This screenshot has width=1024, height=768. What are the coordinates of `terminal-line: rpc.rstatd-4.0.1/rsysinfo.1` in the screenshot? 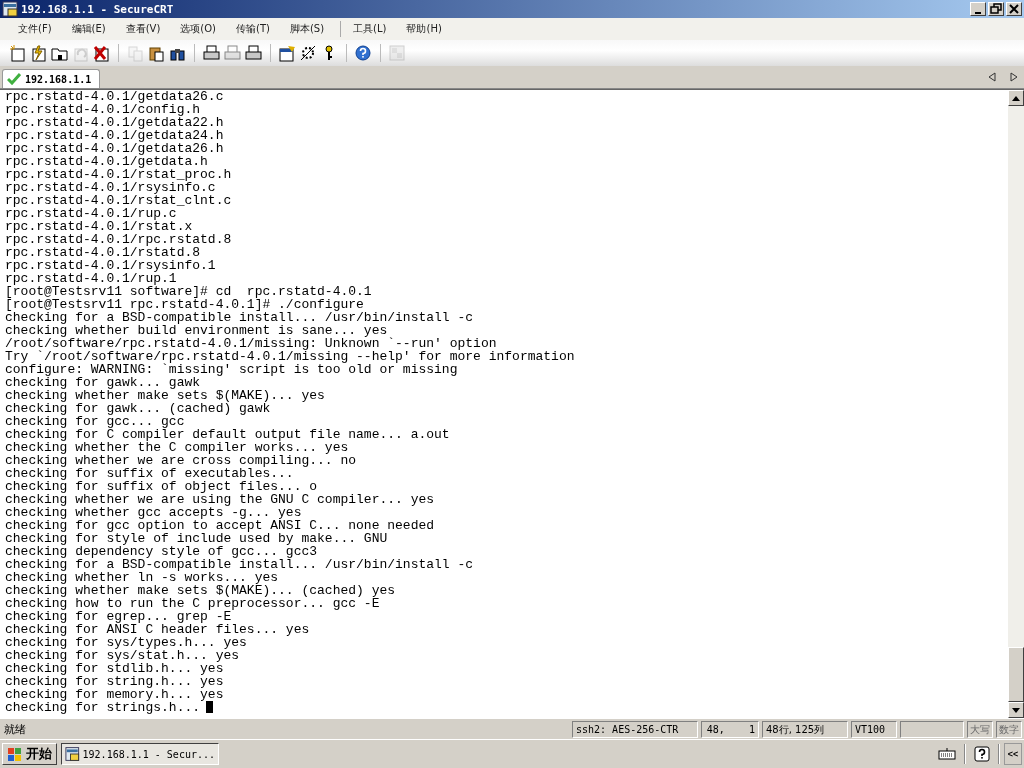 It's located at (110, 265).